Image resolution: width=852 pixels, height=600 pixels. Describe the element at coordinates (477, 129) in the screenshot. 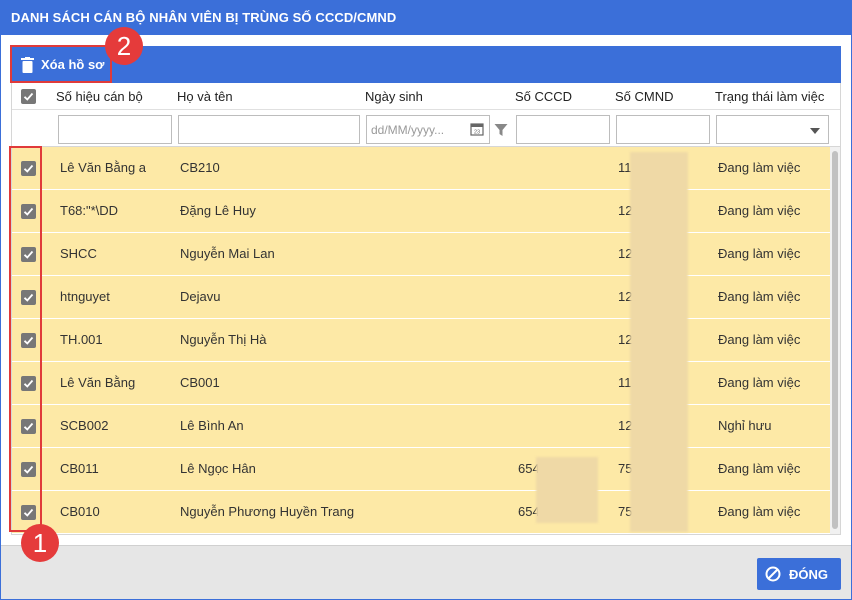

I see `calendar-icon: 23` at that location.